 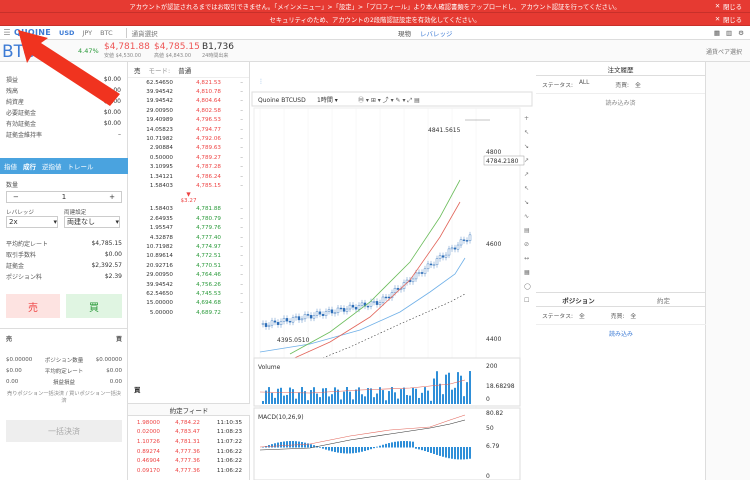 What do you see at coordinates (187, 432) in the screenshot?
I see `trade-feed-cell: 4,783.47` at bounding box center [187, 432].